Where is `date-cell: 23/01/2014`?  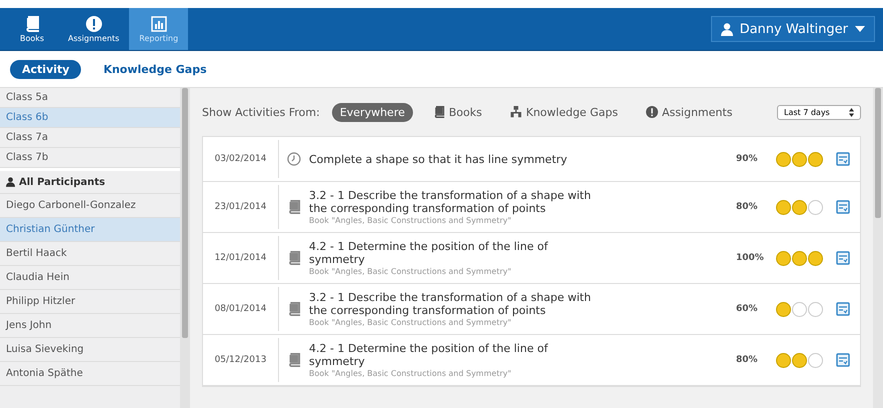
date-cell: 23/01/2014 is located at coordinates (241, 207).